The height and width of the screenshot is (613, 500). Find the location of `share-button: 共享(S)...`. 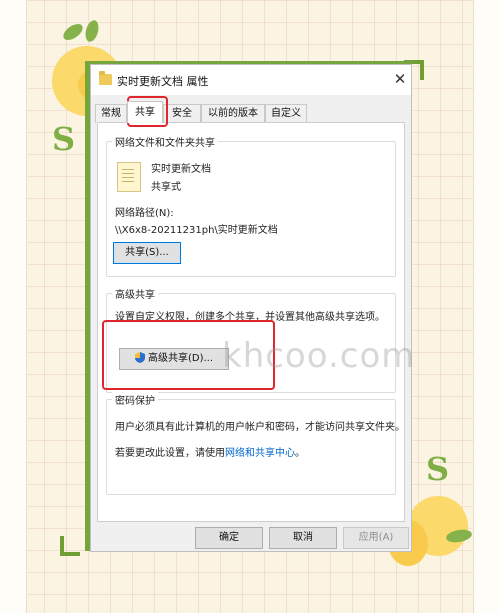

share-button: 共享(S)... is located at coordinates (147, 253).